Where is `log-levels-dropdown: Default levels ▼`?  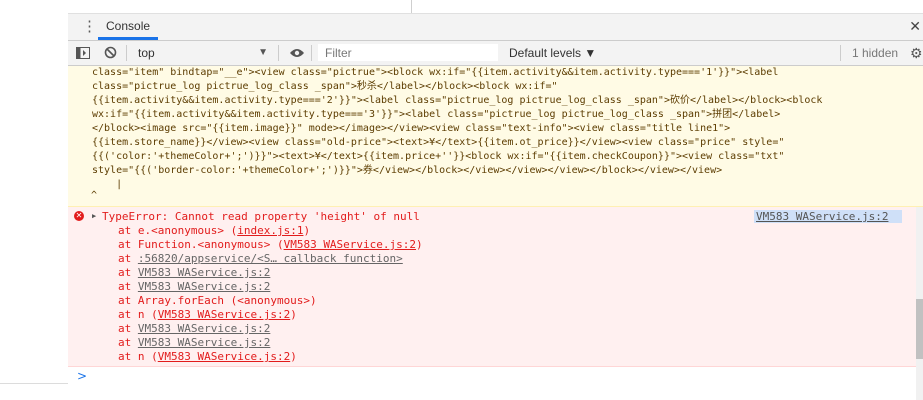
log-levels-dropdown: Default levels ▼ is located at coordinates (552, 53).